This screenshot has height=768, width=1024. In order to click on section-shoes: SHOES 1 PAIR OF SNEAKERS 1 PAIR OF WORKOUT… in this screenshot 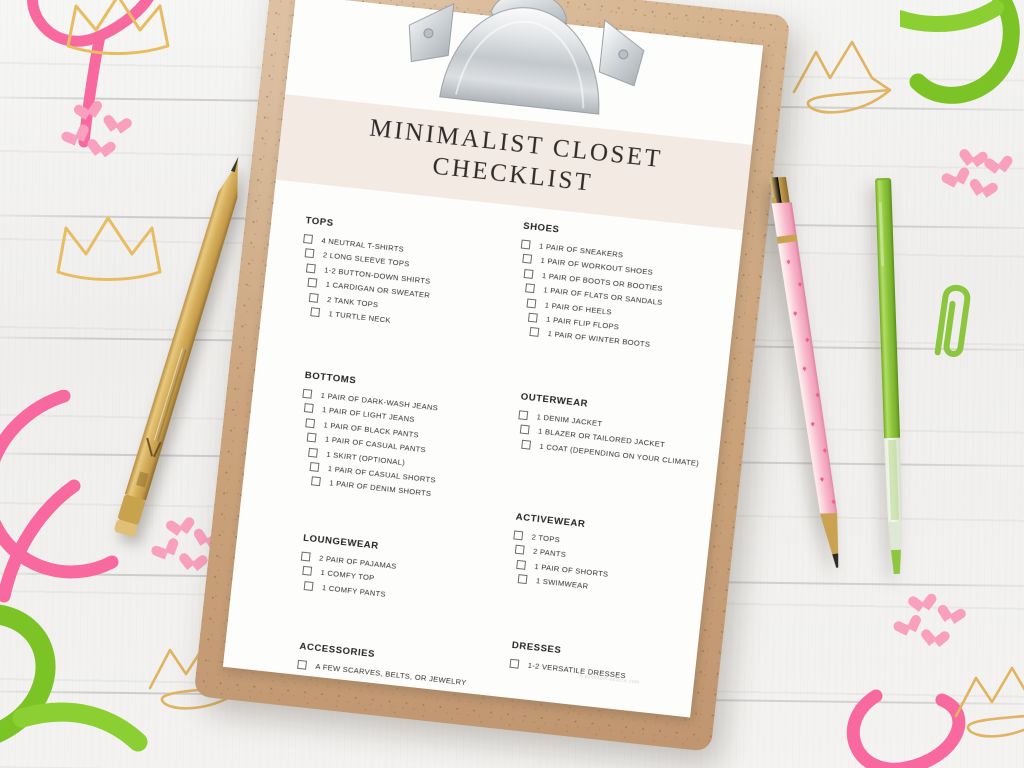, I will do `click(590, 288)`.